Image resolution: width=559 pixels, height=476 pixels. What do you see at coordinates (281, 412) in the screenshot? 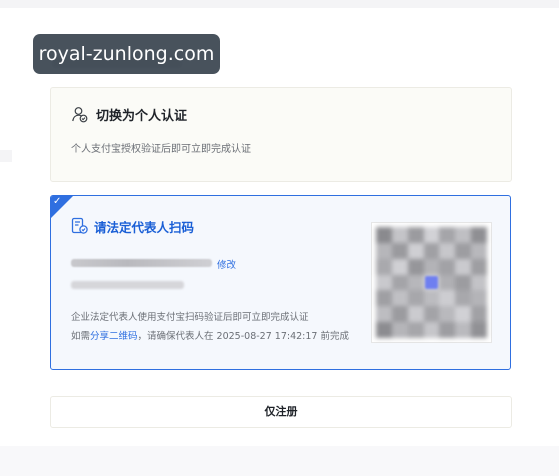
I see `register-only-button: 仅注册` at bounding box center [281, 412].